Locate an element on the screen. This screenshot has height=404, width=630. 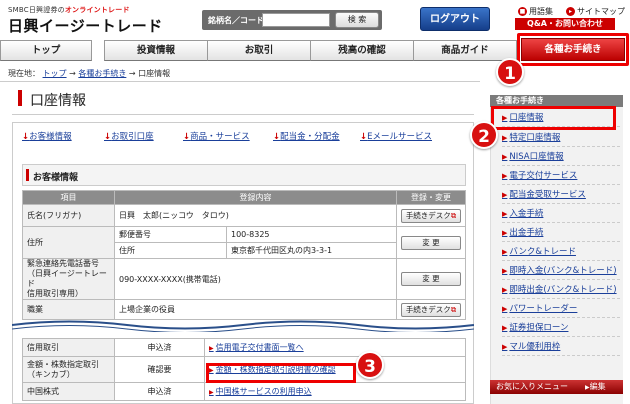
sidebar-item-deposit: ▶ 入金手続 is located at coordinates (561, 214).